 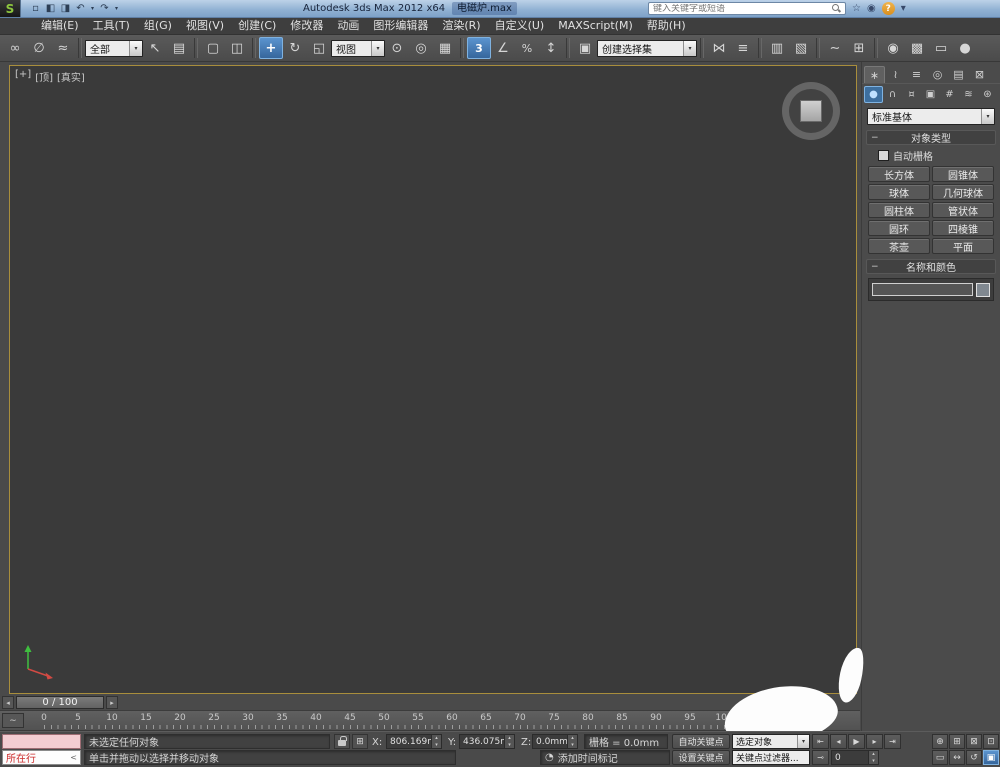 What do you see at coordinates (527, 48) in the screenshot?
I see `percent-snap-icon: %` at bounding box center [527, 48].